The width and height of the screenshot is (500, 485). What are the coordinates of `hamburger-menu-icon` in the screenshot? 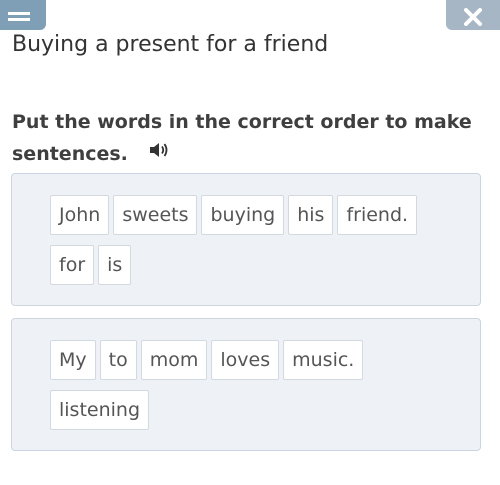 It's located at (19, 16).